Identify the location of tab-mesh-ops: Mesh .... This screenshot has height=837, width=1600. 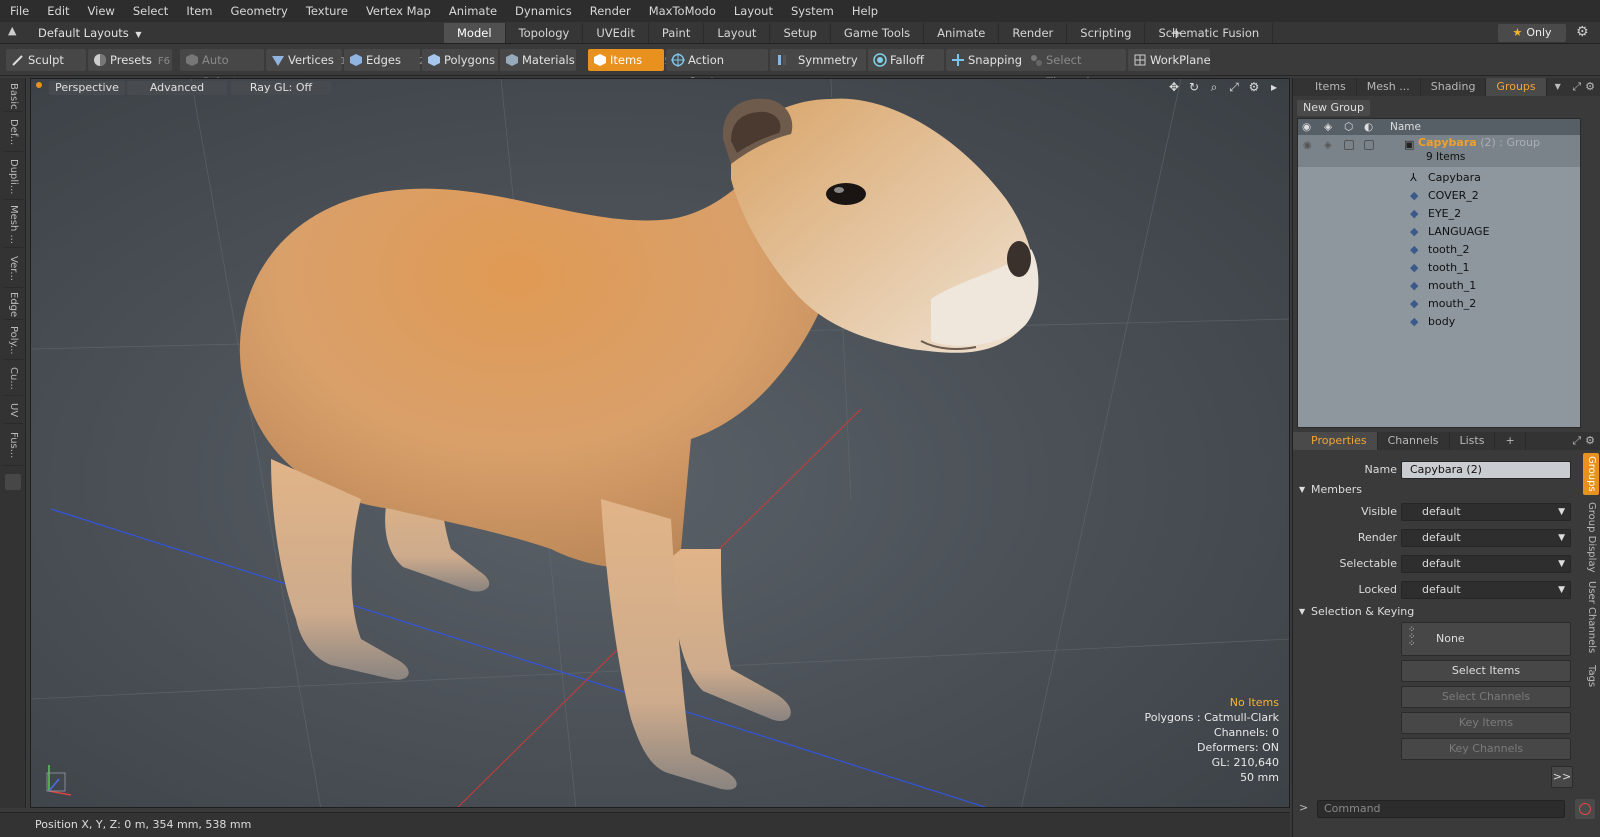
(1389, 87).